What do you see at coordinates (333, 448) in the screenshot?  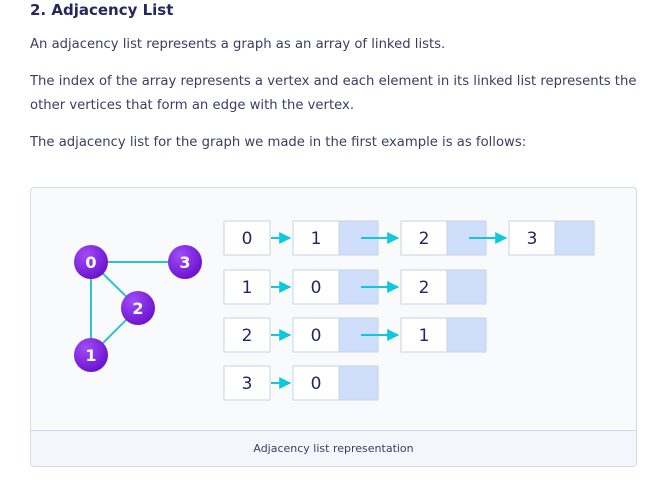 I see `figure-caption: Adjacency list representation` at bounding box center [333, 448].